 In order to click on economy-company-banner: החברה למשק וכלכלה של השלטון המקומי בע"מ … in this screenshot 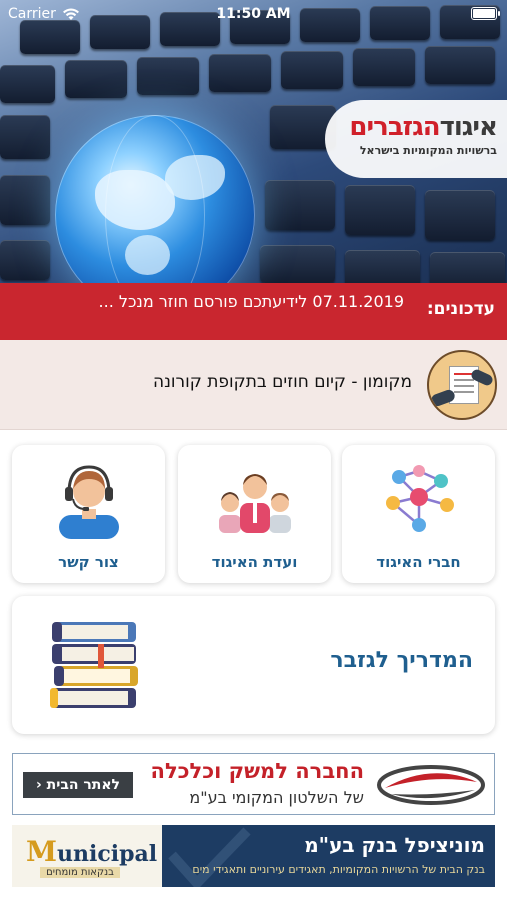, I will do `click(253, 784)`.